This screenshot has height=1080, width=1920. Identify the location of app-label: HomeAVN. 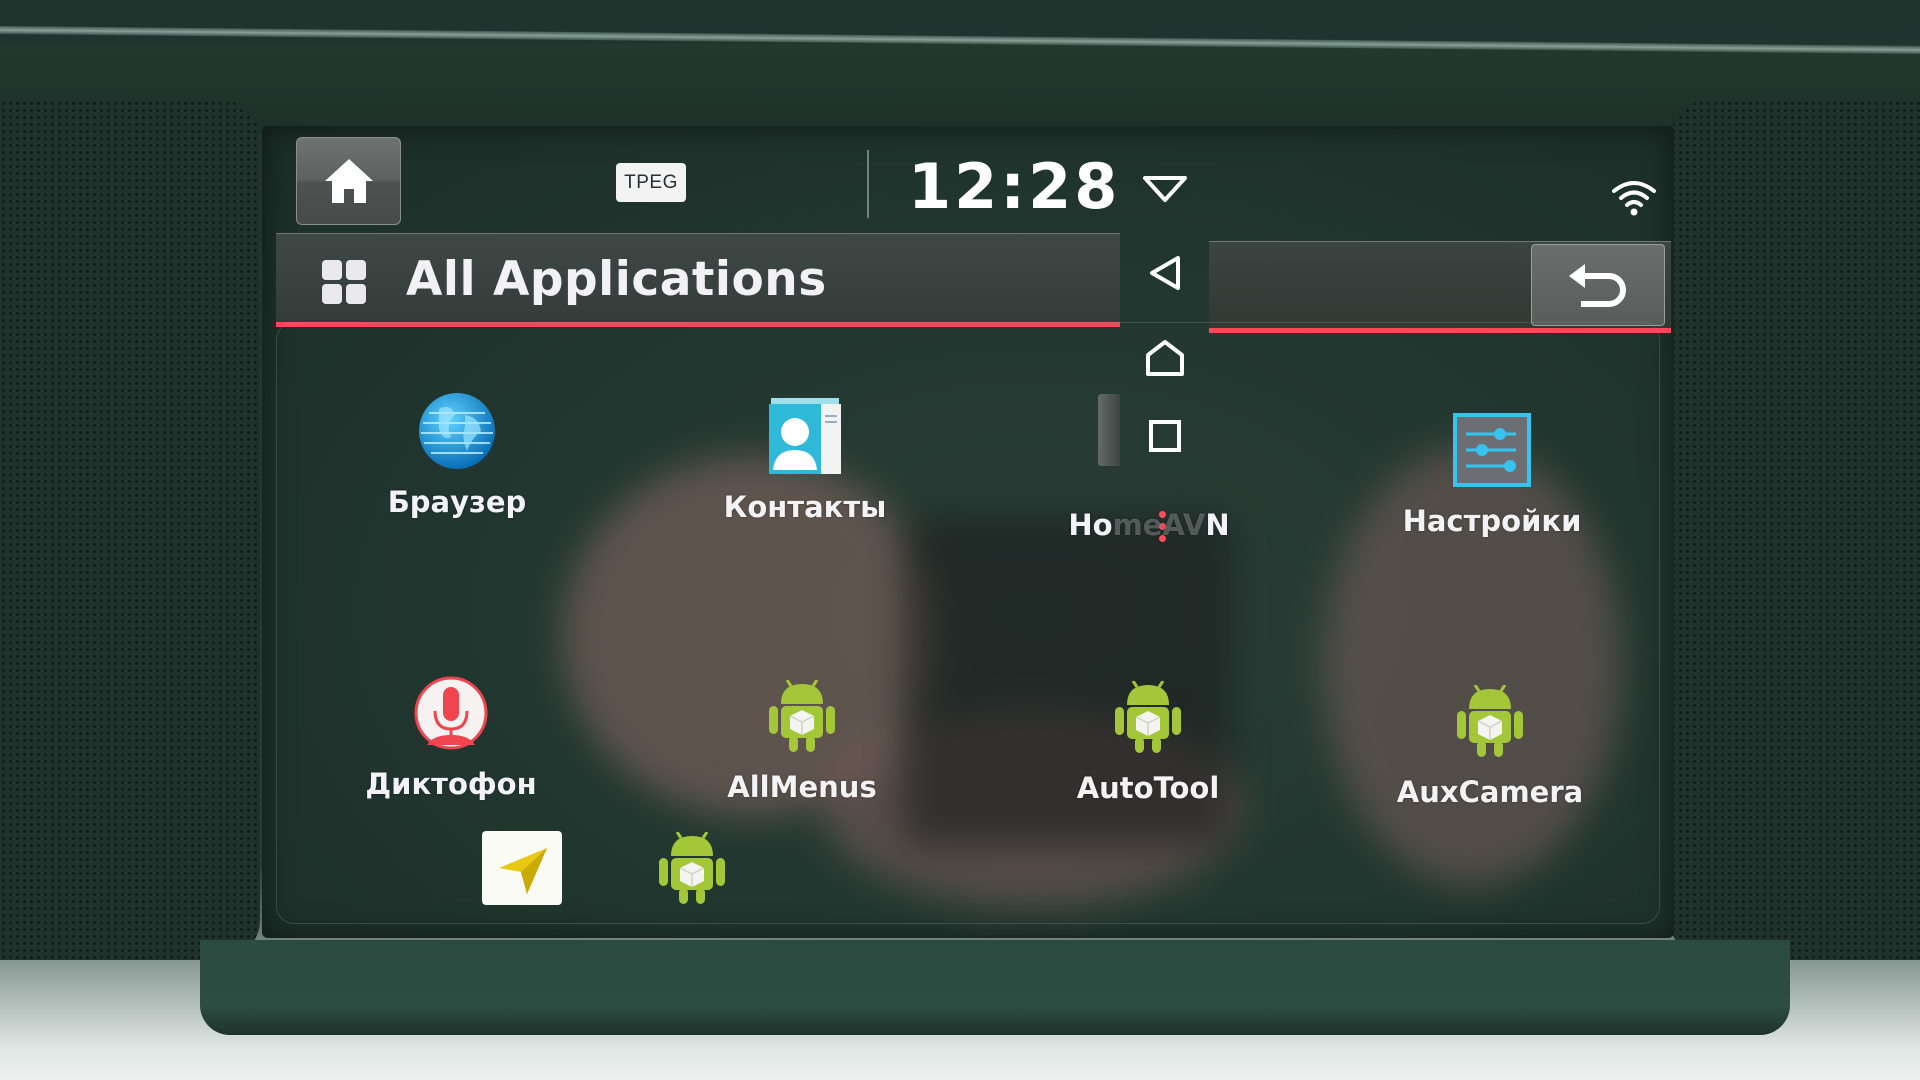
(1148, 525).